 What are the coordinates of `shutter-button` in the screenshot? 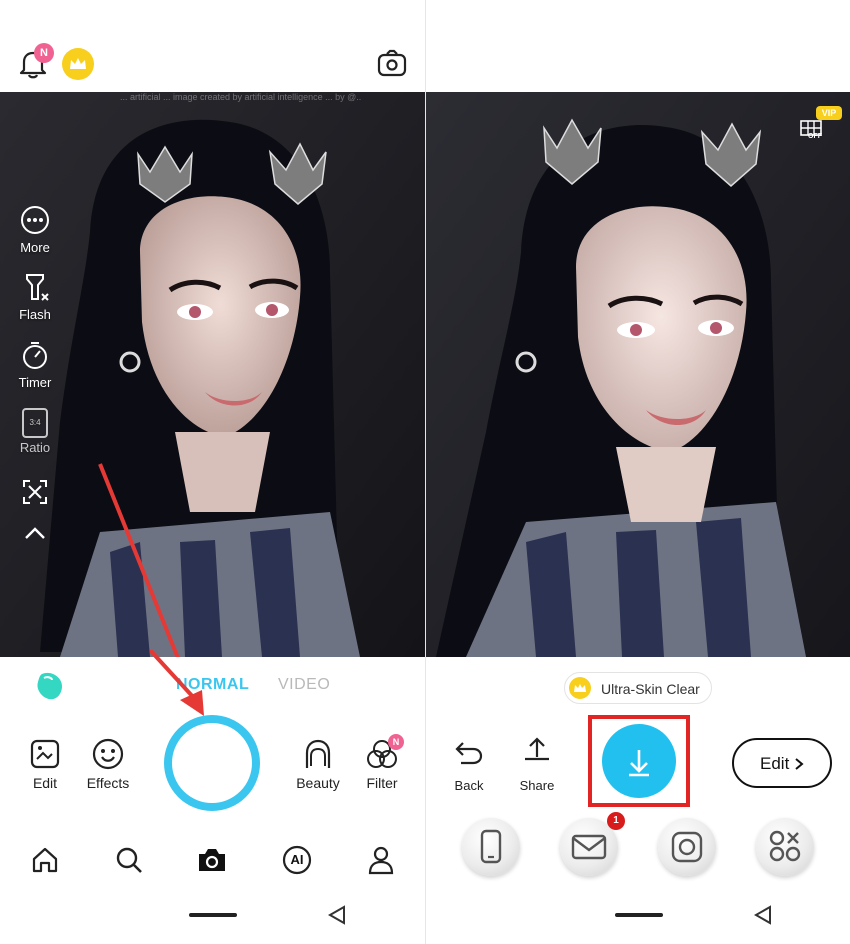 It's located at (212, 763).